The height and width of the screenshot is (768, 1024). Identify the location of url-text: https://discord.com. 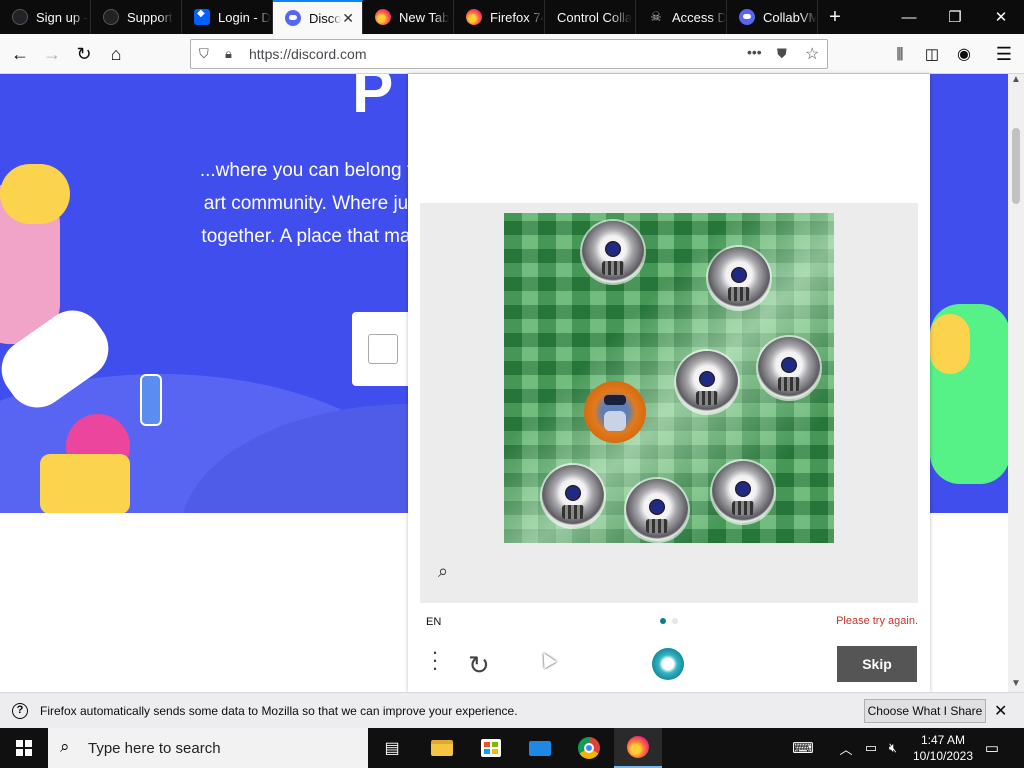
(308, 54).